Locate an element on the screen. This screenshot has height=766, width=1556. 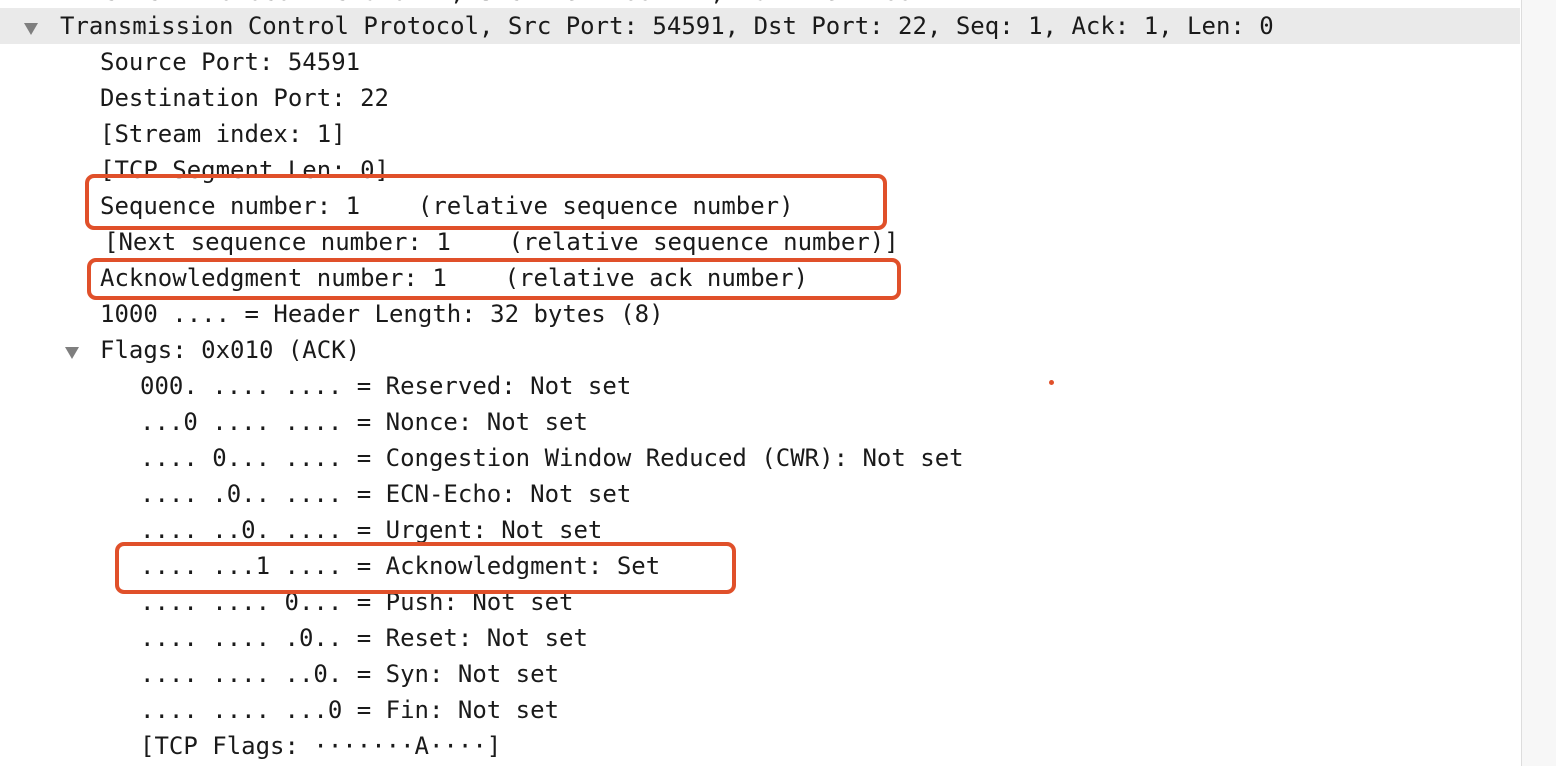
tree-row-label: .... .... ..0. = Syn: Not set is located at coordinates (350, 674).